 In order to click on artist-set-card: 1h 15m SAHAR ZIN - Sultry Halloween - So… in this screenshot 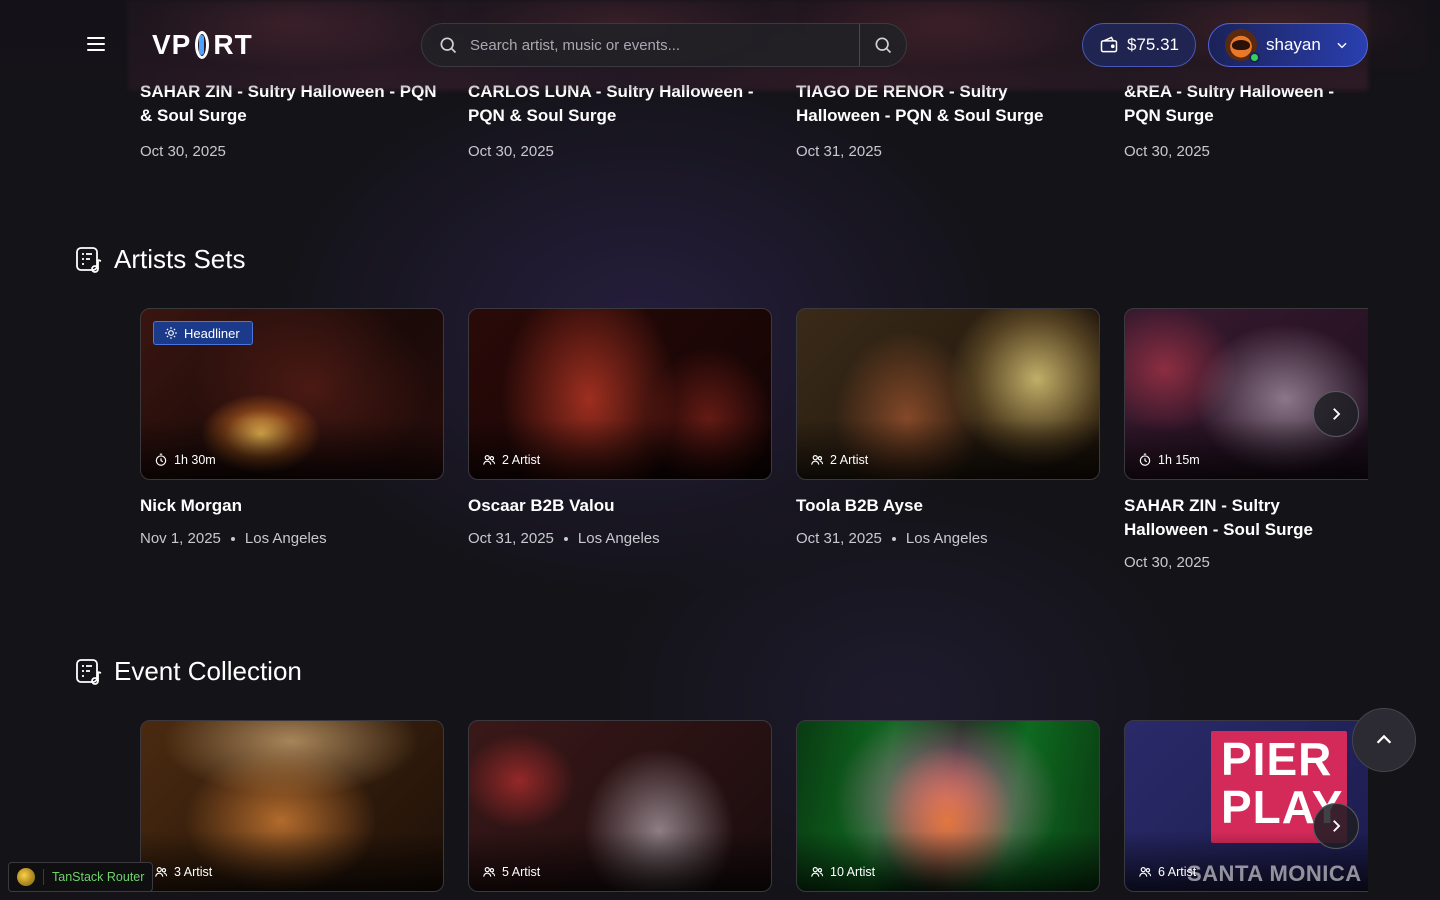, I will do `click(1246, 439)`.